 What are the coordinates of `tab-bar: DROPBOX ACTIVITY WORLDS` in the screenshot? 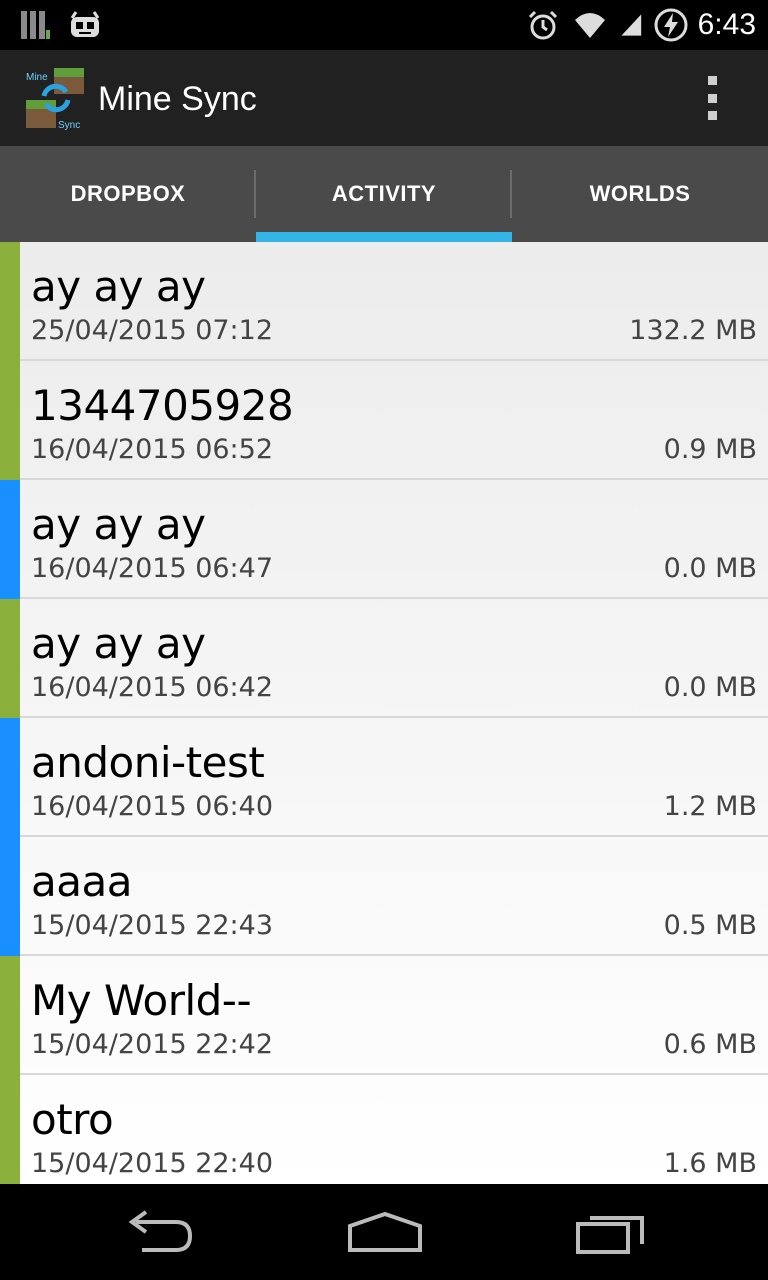 It's located at (384, 194).